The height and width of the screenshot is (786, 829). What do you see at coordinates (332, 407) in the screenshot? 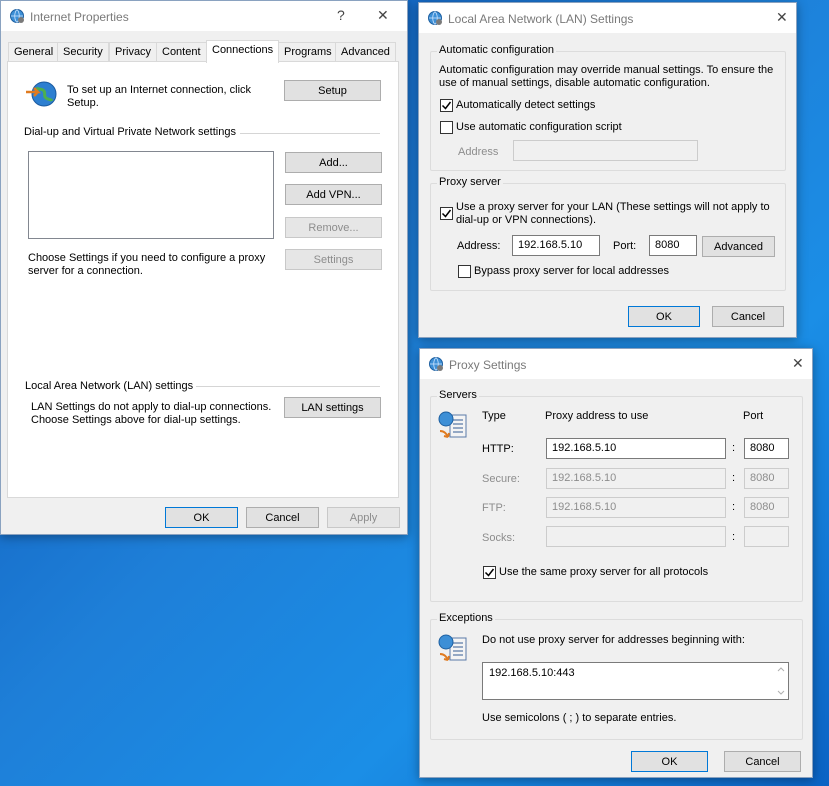
I see `lan-settings-button: LAN settings` at bounding box center [332, 407].